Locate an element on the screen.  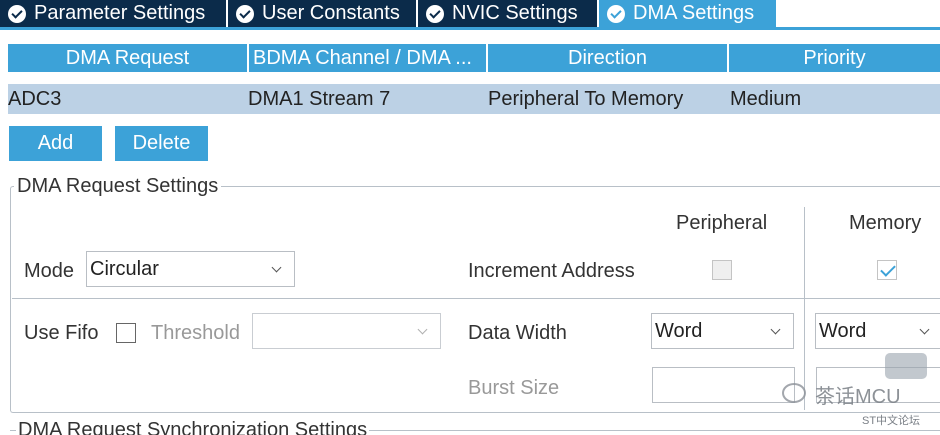
watermark-text: 茶话MCU is located at coordinates (858, 397).